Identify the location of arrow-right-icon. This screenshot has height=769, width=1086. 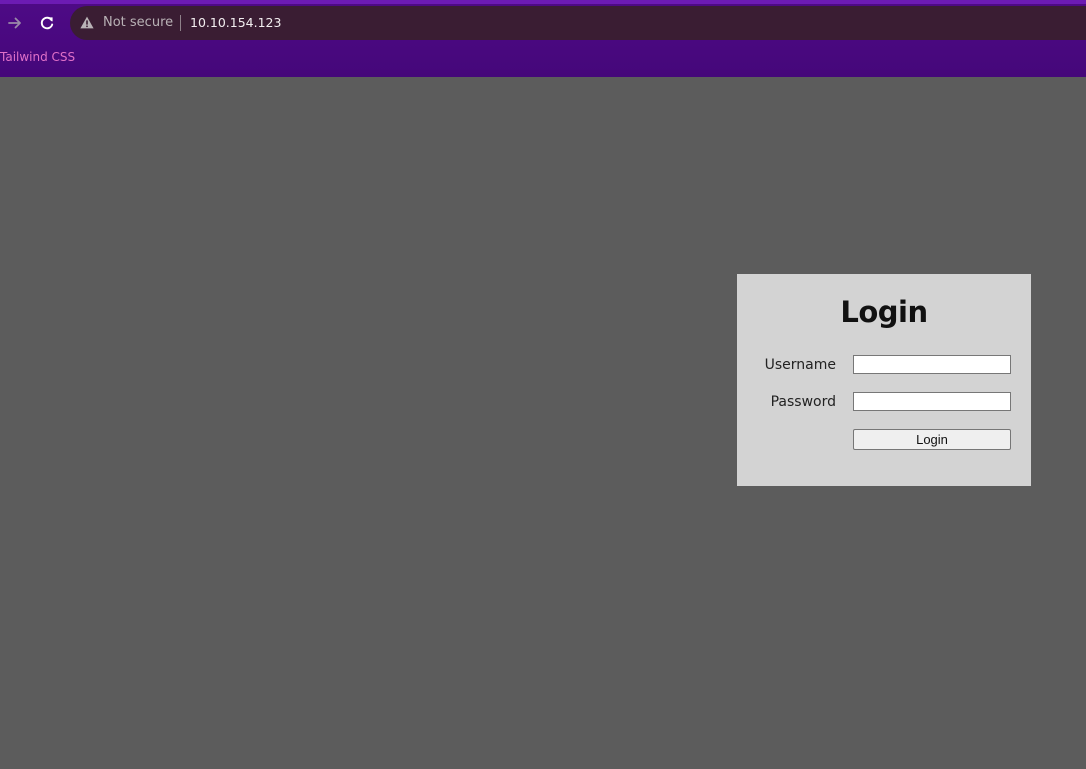
(14, 23).